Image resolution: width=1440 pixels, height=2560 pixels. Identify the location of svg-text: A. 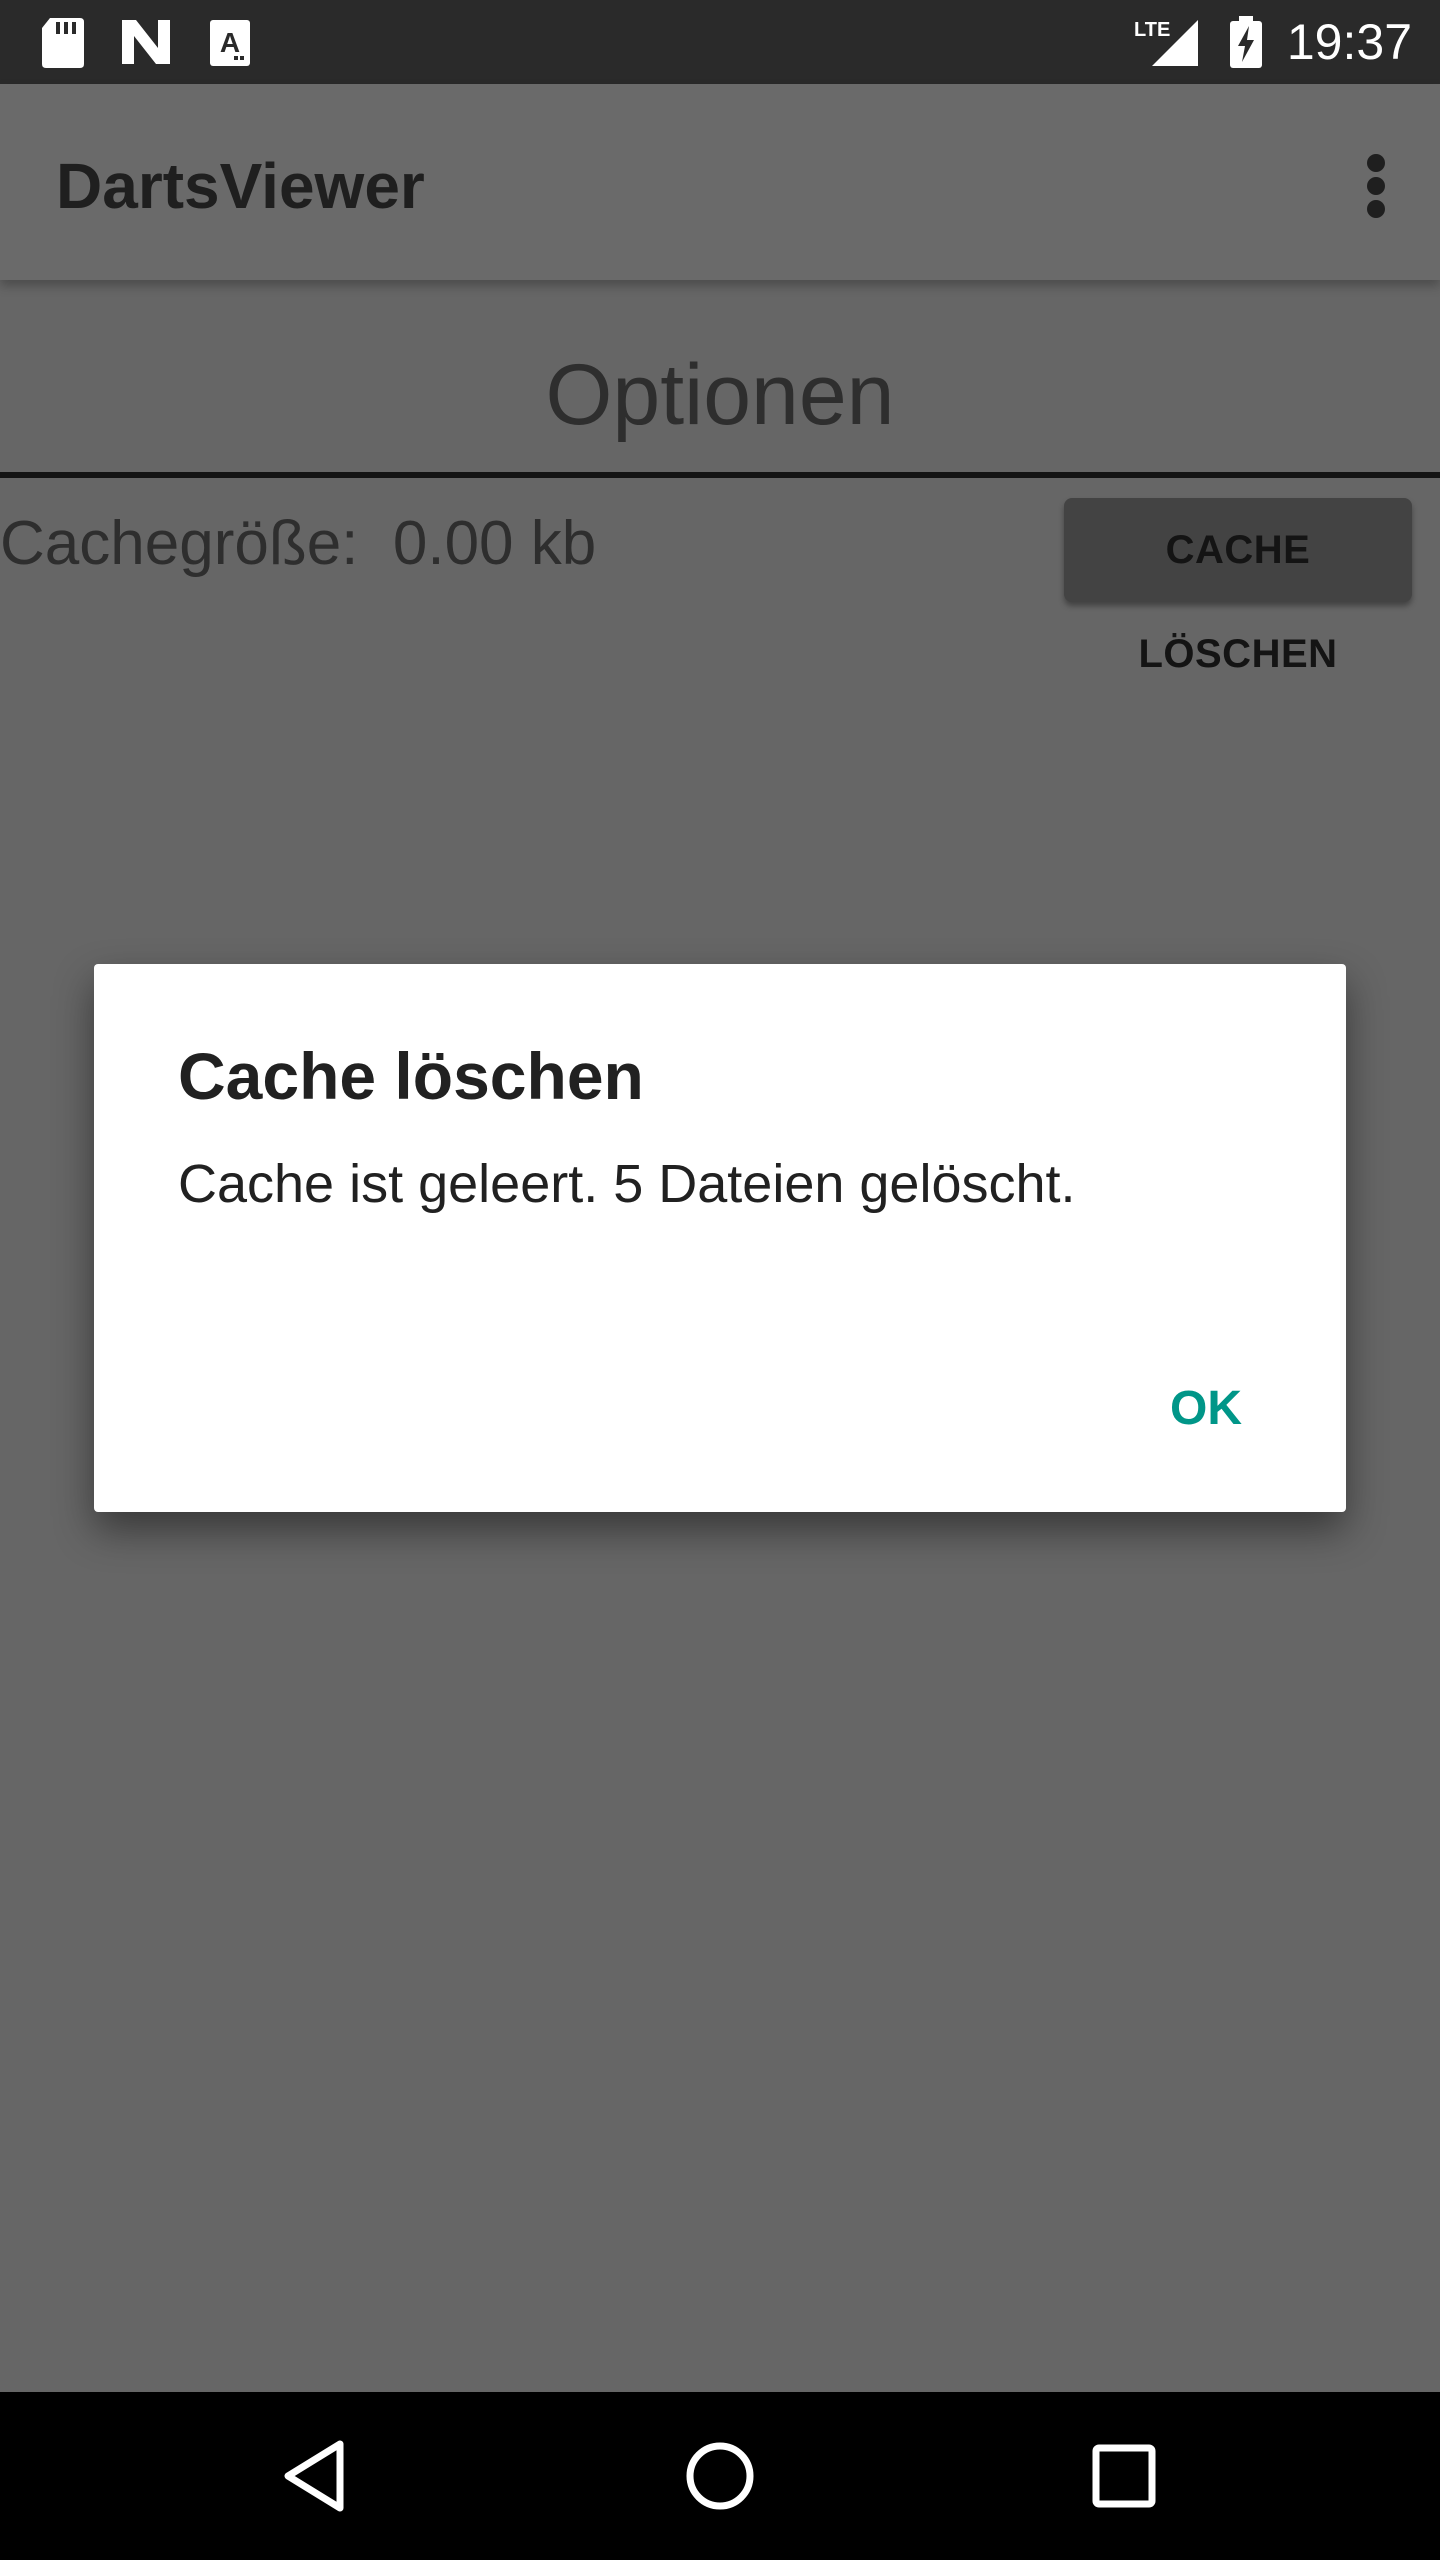
(230, 42).